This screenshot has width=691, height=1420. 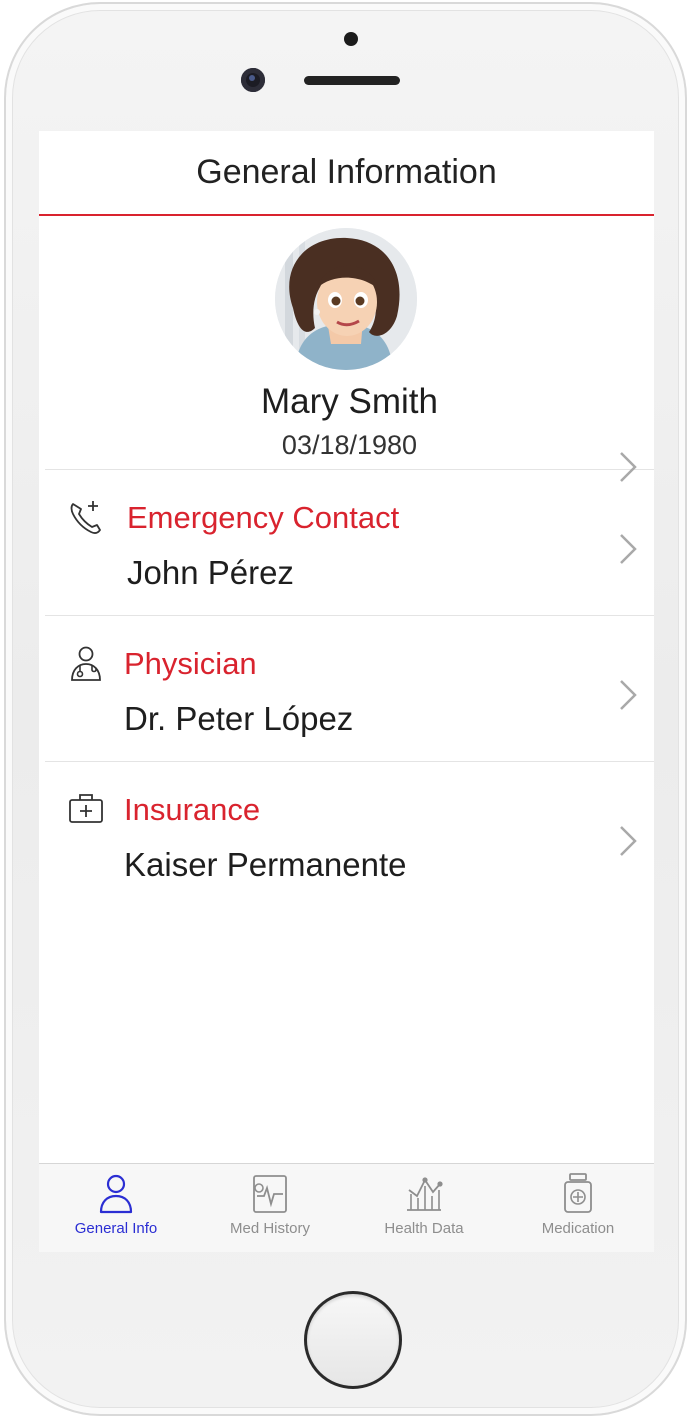 What do you see at coordinates (352, 80) in the screenshot?
I see `earpiece-speaker` at bounding box center [352, 80].